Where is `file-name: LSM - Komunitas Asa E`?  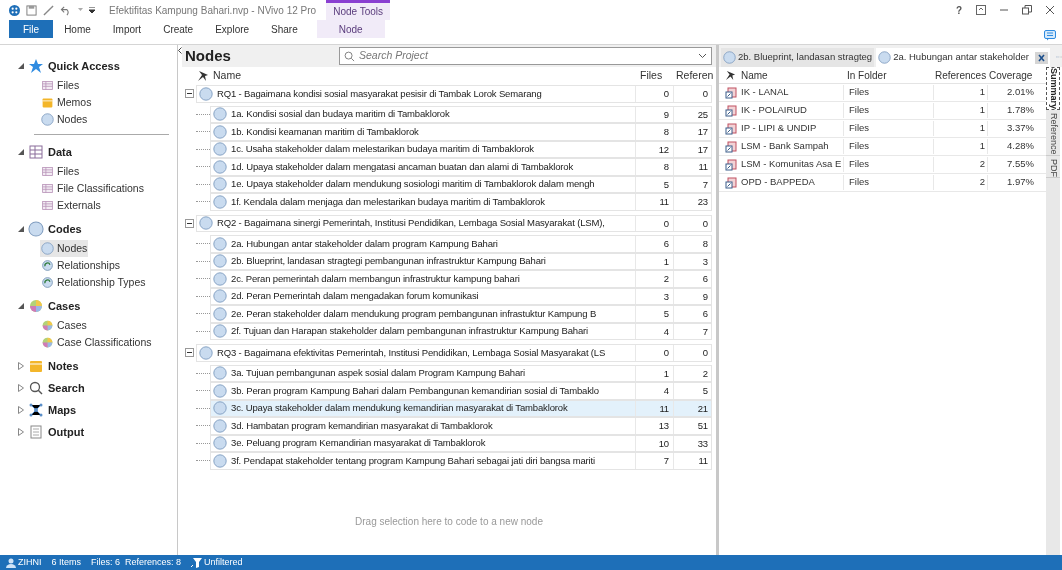
file-name: LSM - Komunitas Asa E is located at coordinates (790, 164).